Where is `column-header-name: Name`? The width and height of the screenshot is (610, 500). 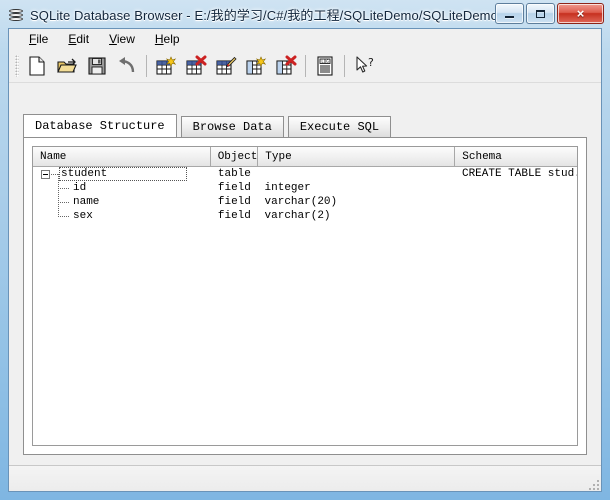
column-header-name: Name is located at coordinates (122, 156).